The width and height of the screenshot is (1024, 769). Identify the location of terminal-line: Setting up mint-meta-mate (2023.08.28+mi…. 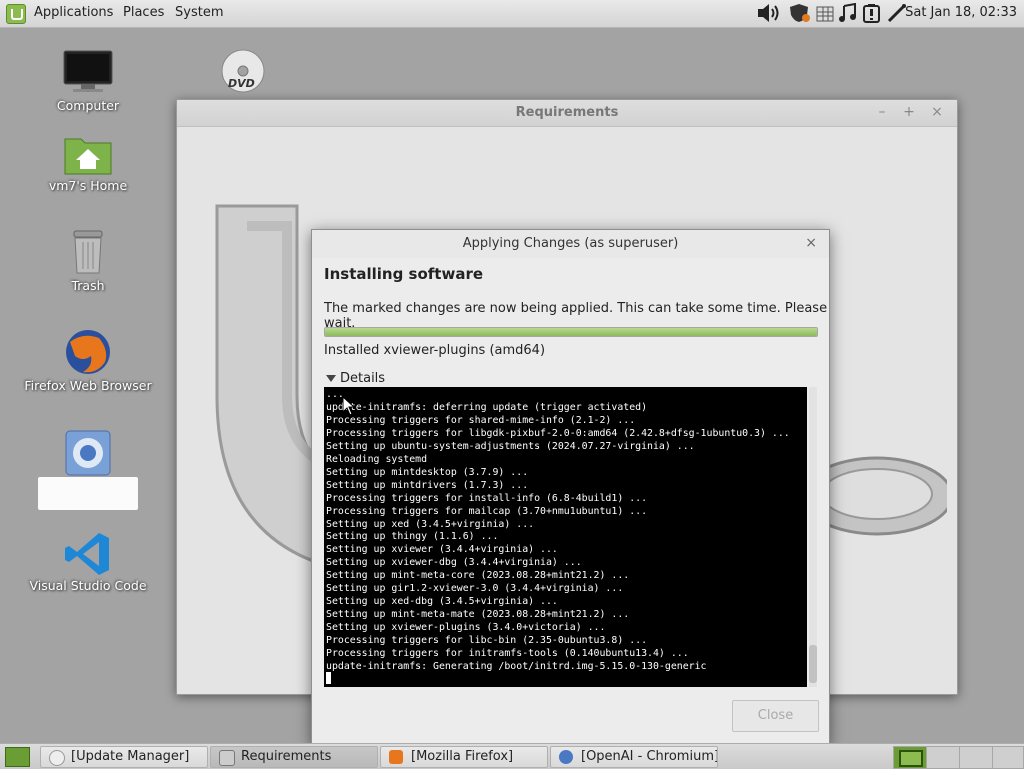
(478, 615).